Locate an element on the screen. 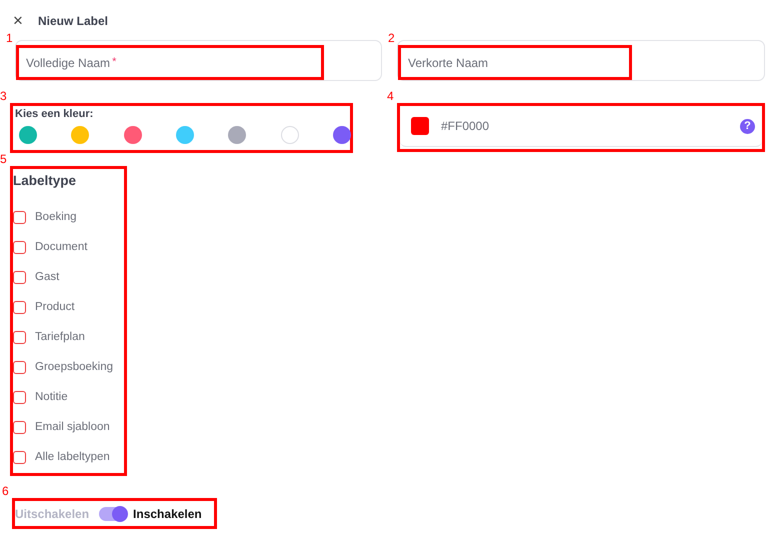  annotation-number: 6 is located at coordinates (5, 491).